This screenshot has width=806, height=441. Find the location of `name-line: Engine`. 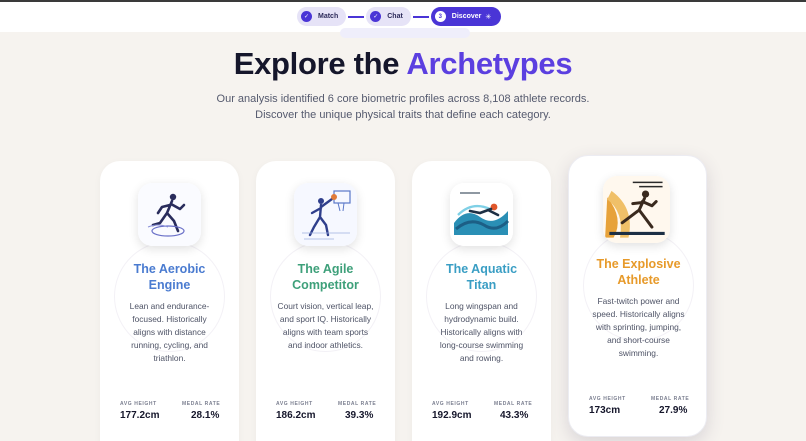

name-line: Engine is located at coordinates (169, 285).